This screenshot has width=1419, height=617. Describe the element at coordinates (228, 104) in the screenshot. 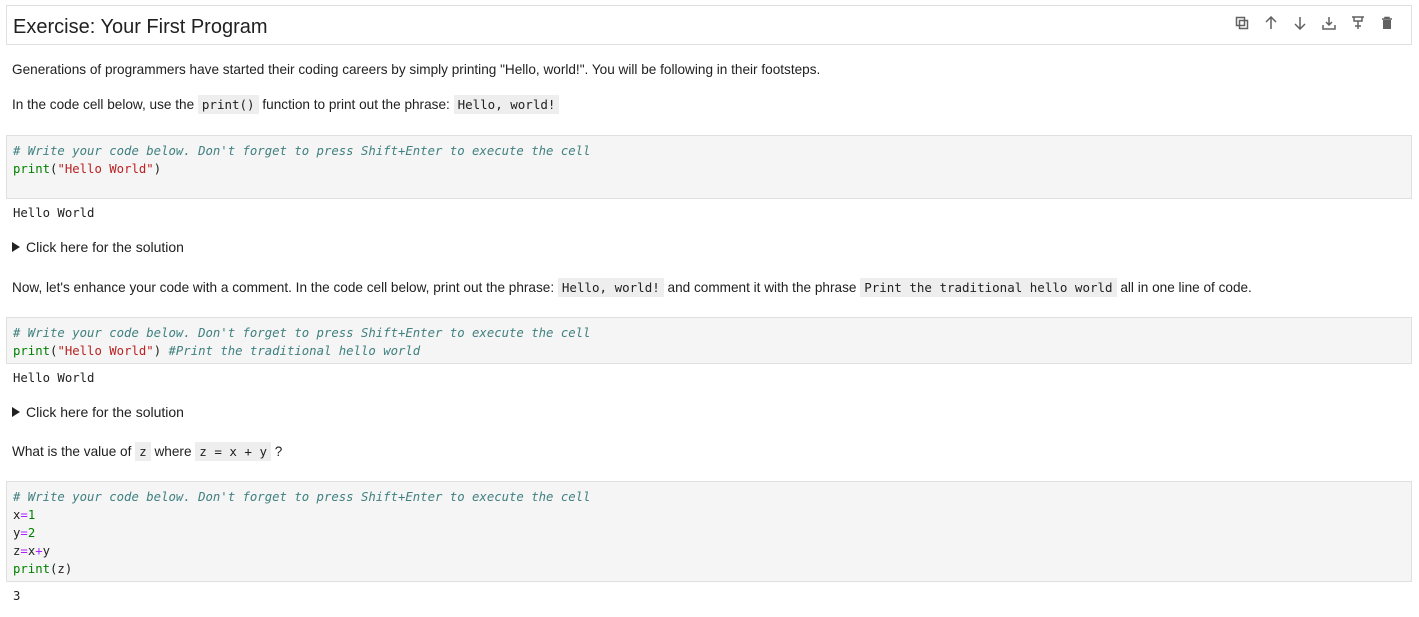

I see `inline-code: print()` at that location.